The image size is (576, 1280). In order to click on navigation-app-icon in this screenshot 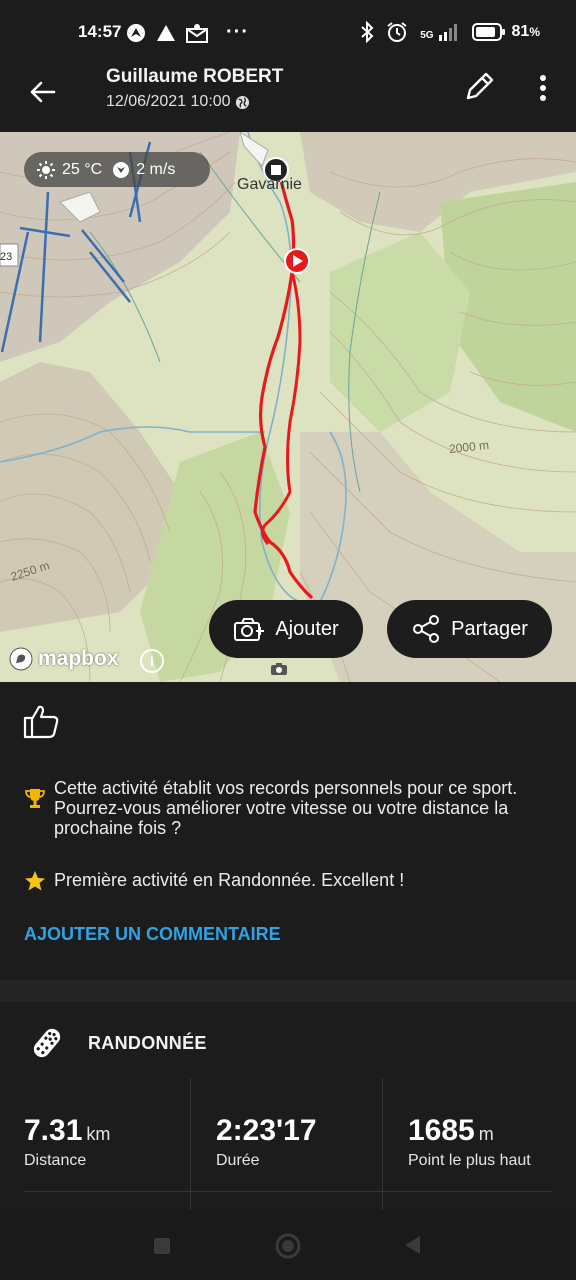, I will do `click(136, 32)`.